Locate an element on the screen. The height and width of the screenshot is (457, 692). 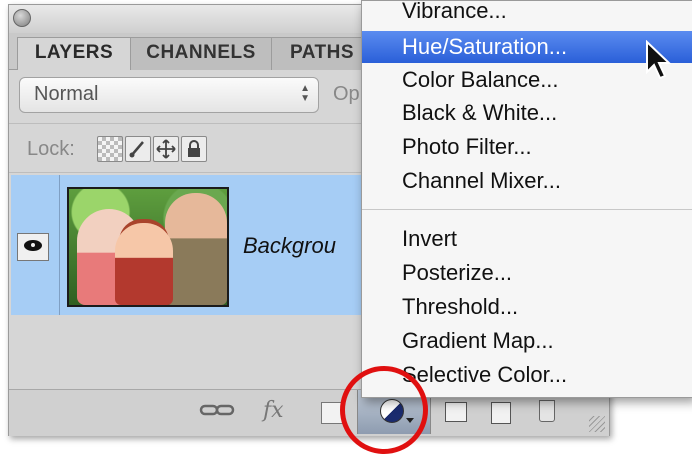
blend-mode-select: Normal ▲ ▼ is located at coordinates (169, 95).